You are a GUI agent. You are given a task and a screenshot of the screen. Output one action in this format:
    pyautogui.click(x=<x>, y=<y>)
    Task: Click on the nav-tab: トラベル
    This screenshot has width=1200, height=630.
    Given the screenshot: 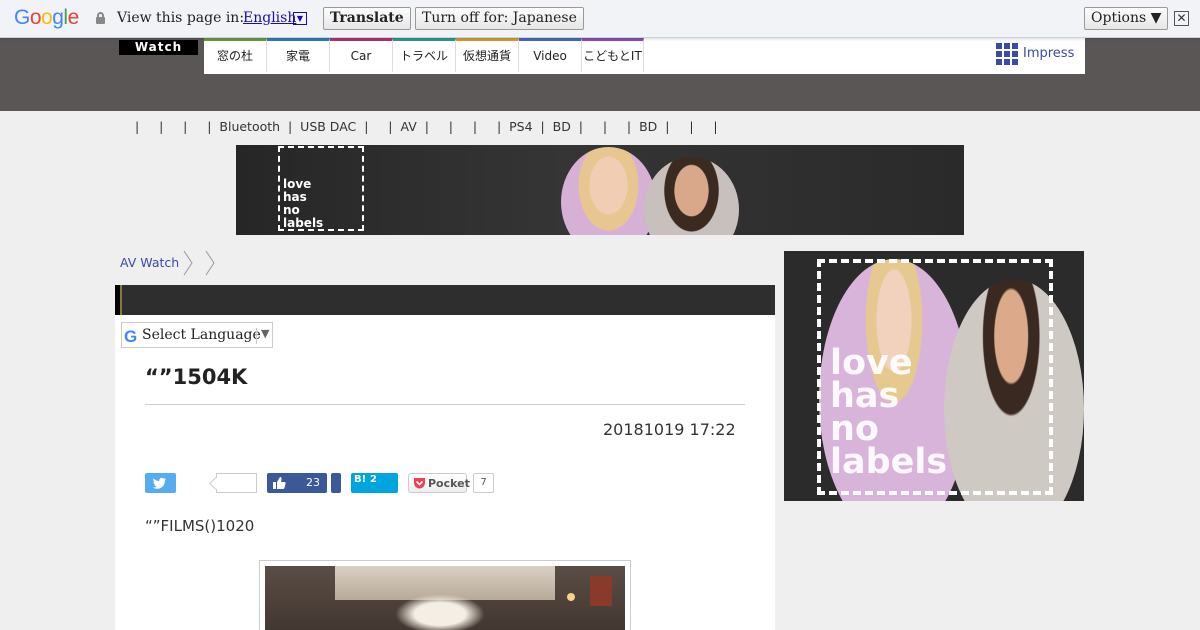 What is the action you would take?
    pyautogui.click(x=424, y=55)
    